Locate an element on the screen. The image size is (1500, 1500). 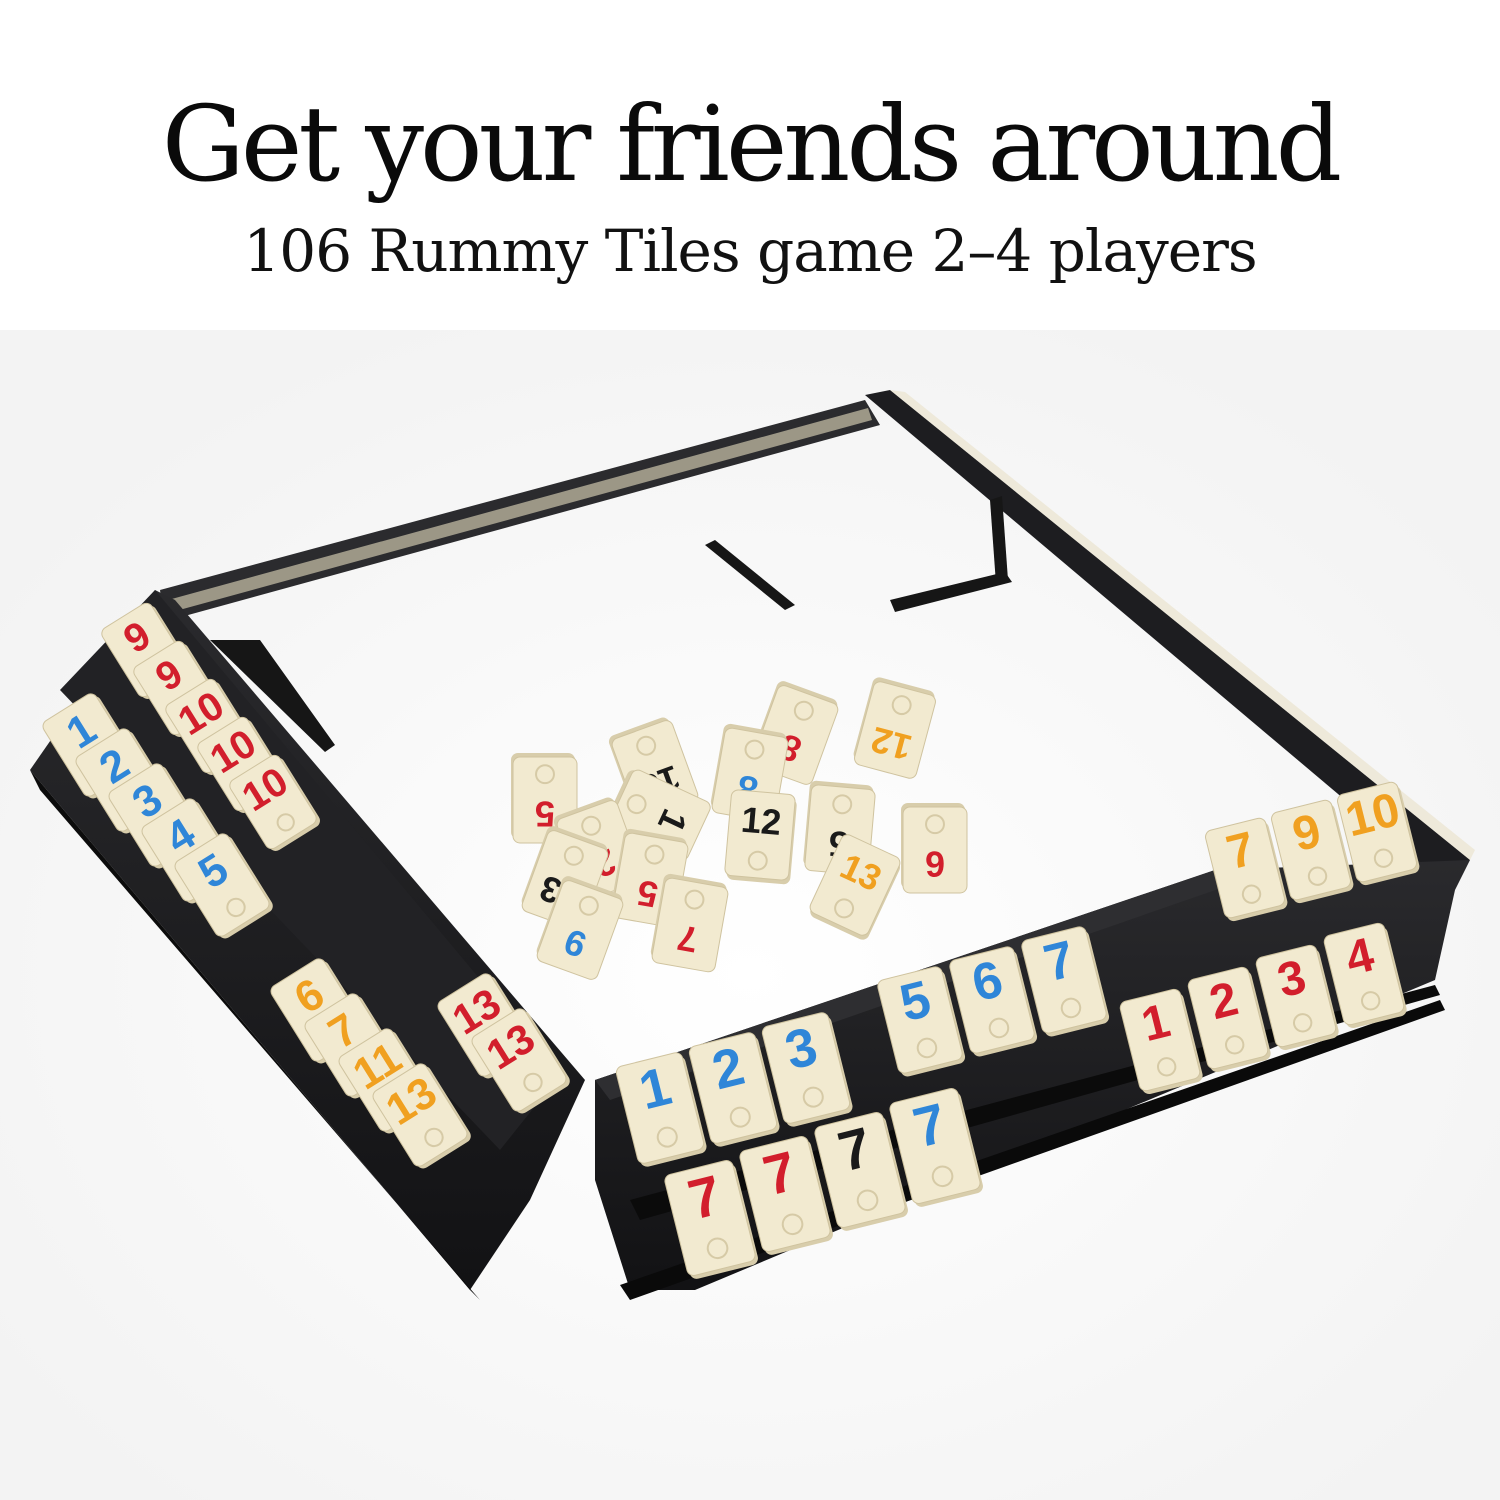
scattered-tile: 6 is located at coordinates (934, 848).